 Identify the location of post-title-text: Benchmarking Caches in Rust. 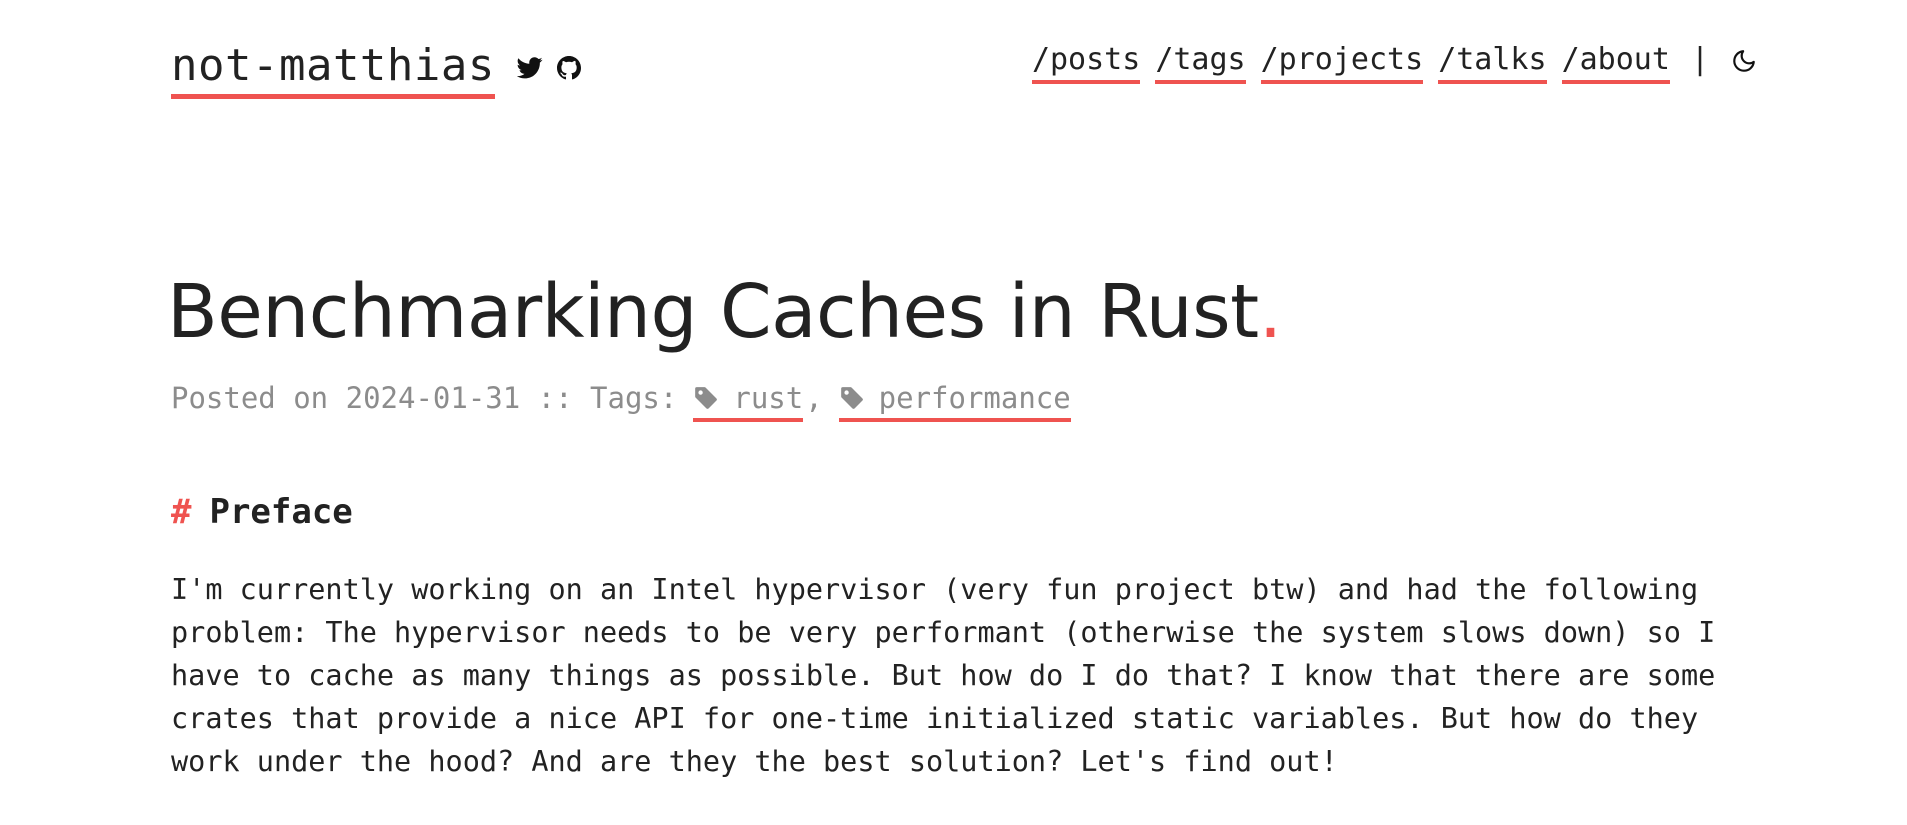
(713, 312).